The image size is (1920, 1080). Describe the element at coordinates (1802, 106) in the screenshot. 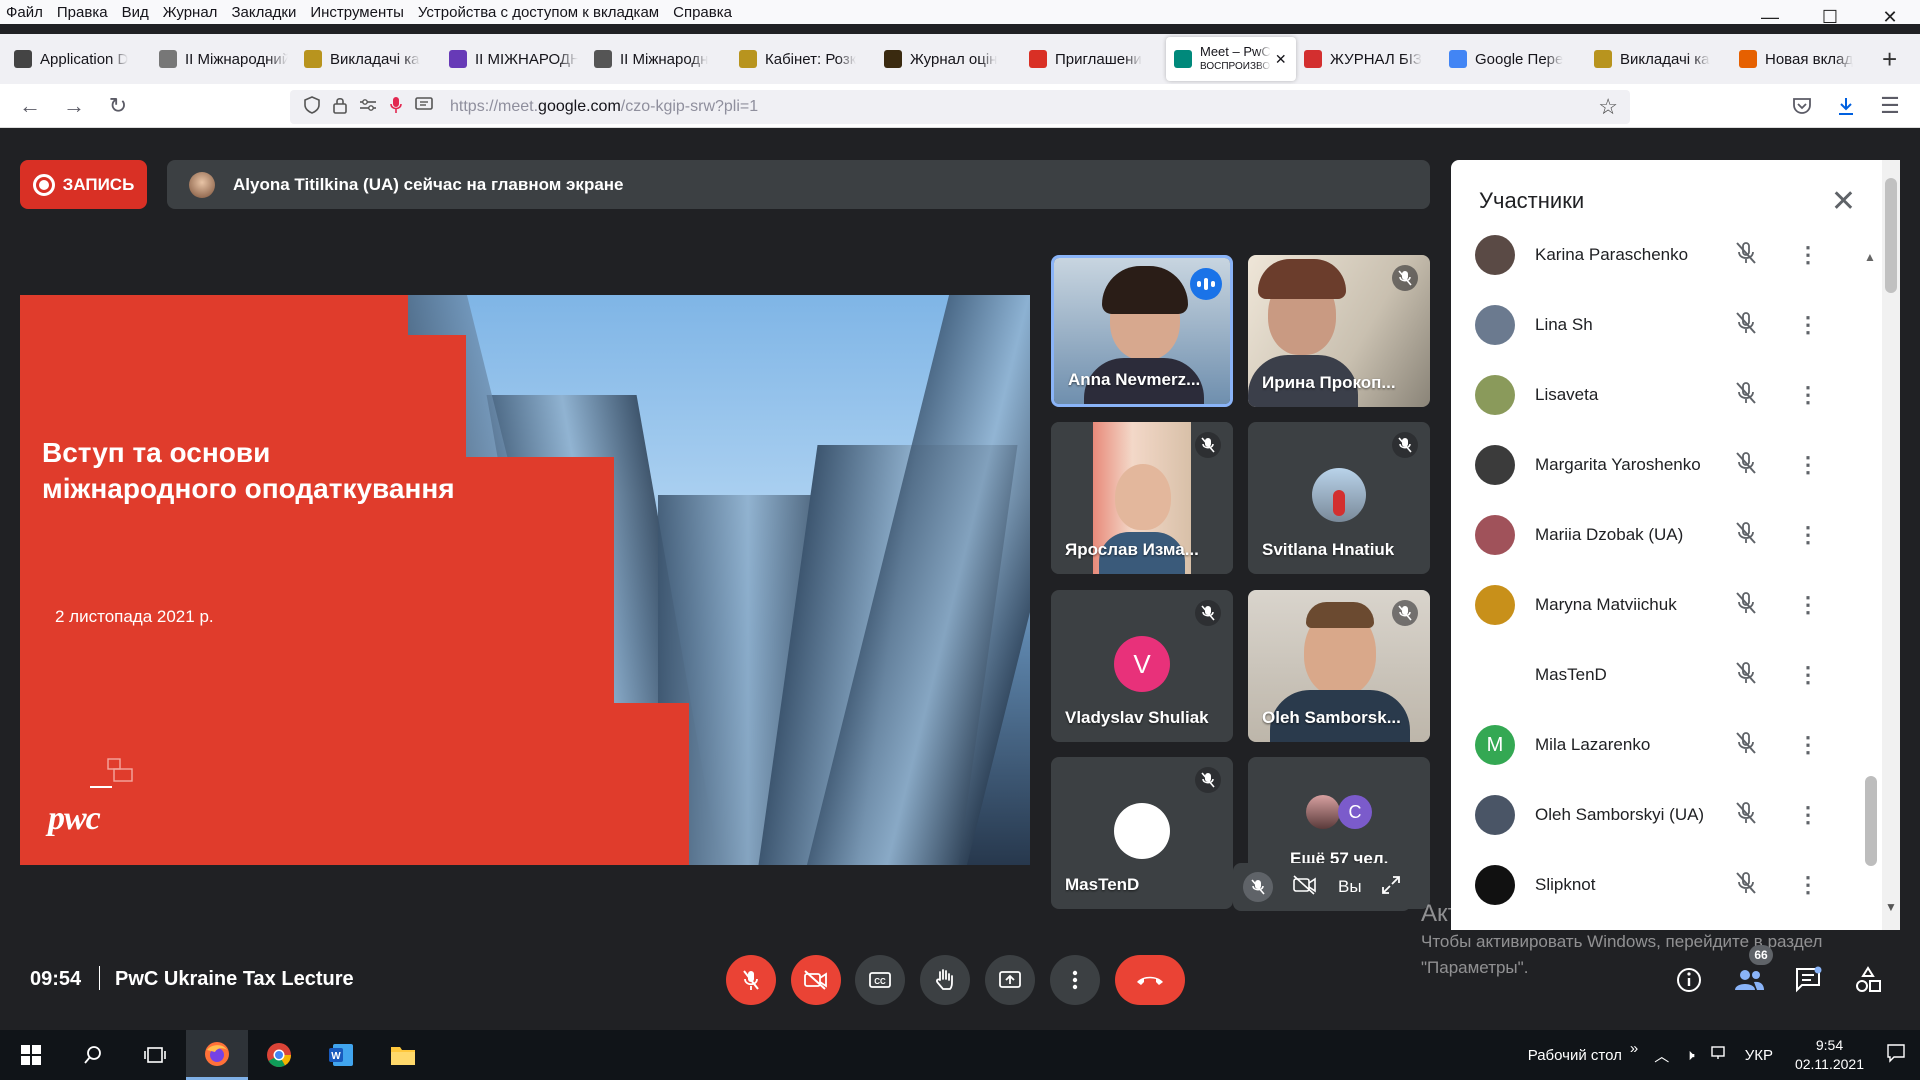

I see `pocket-button` at that location.